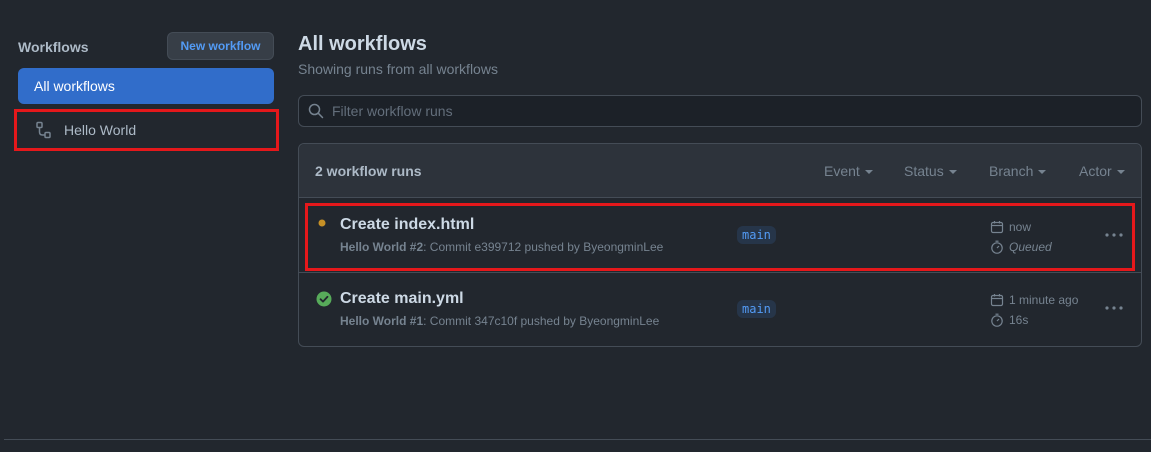 The width and height of the screenshot is (1151, 452). I want to click on run-commit-info: : Commit 347c10f pushed by ByeongminLee, so click(541, 321).